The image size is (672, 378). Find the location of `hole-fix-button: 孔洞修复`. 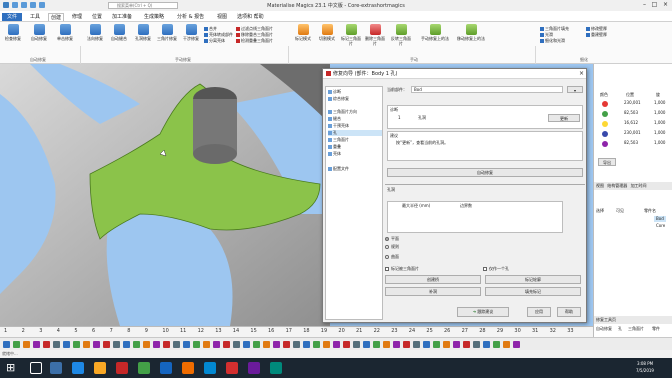

hole-fix-button: 孔洞修复 is located at coordinates (143, 32).